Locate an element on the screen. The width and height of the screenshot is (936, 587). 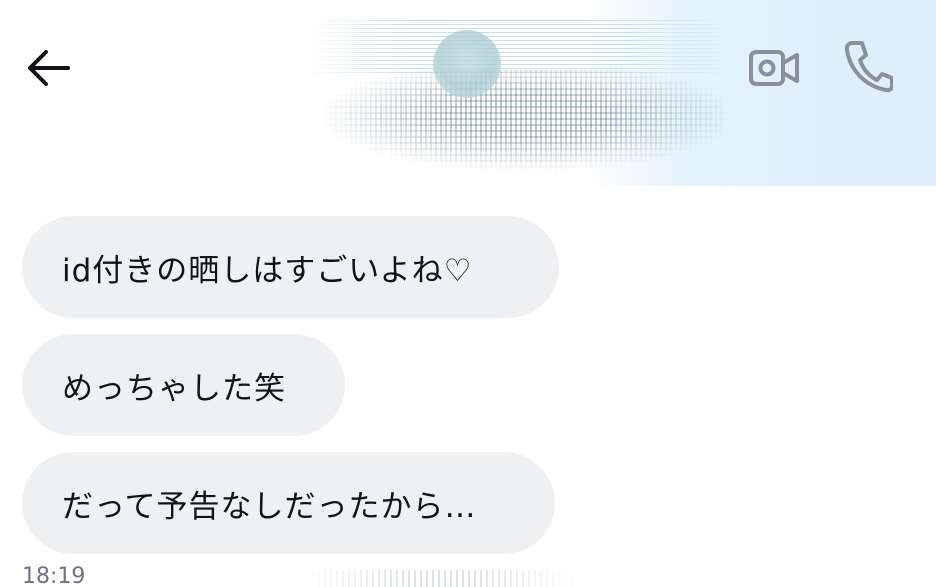
message-text: めっちゃした笑 is located at coordinates (174, 388).